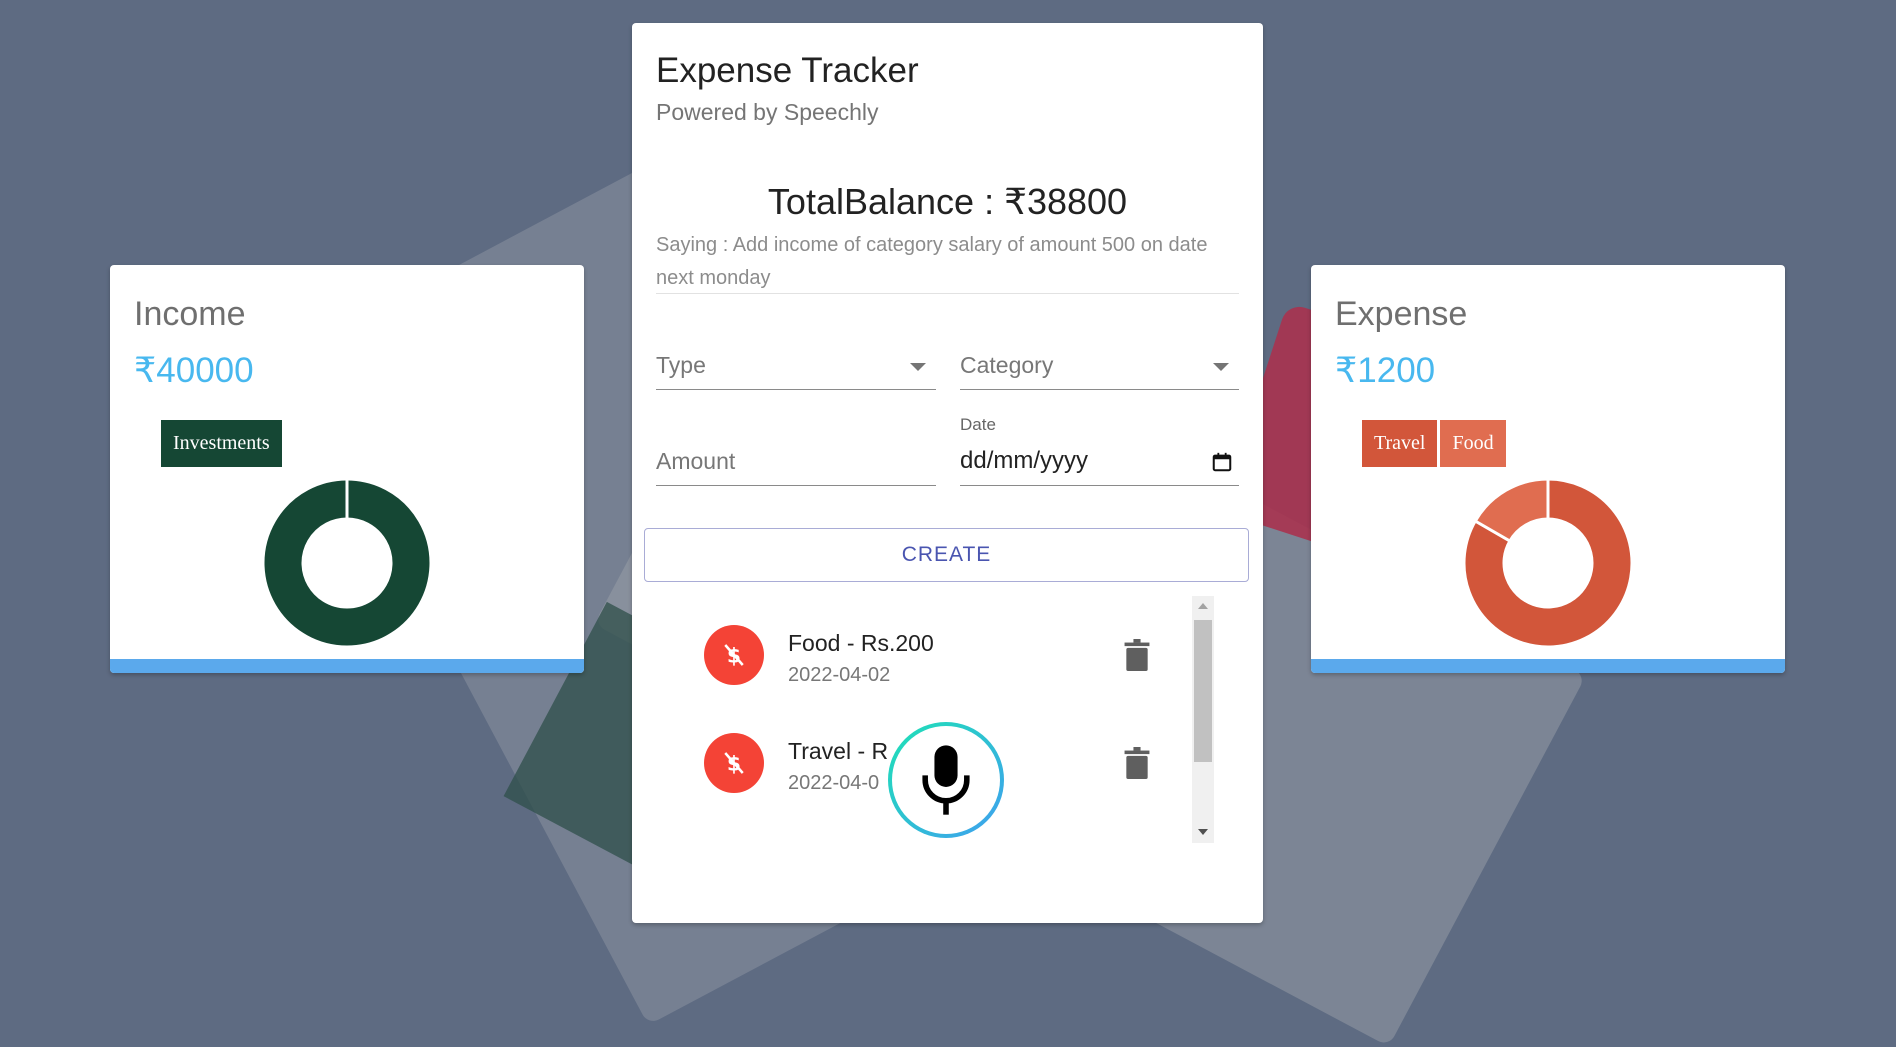 Image resolution: width=1896 pixels, height=1047 pixels. I want to click on app-subtitle: Powered by Speechly, so click(767, 112).